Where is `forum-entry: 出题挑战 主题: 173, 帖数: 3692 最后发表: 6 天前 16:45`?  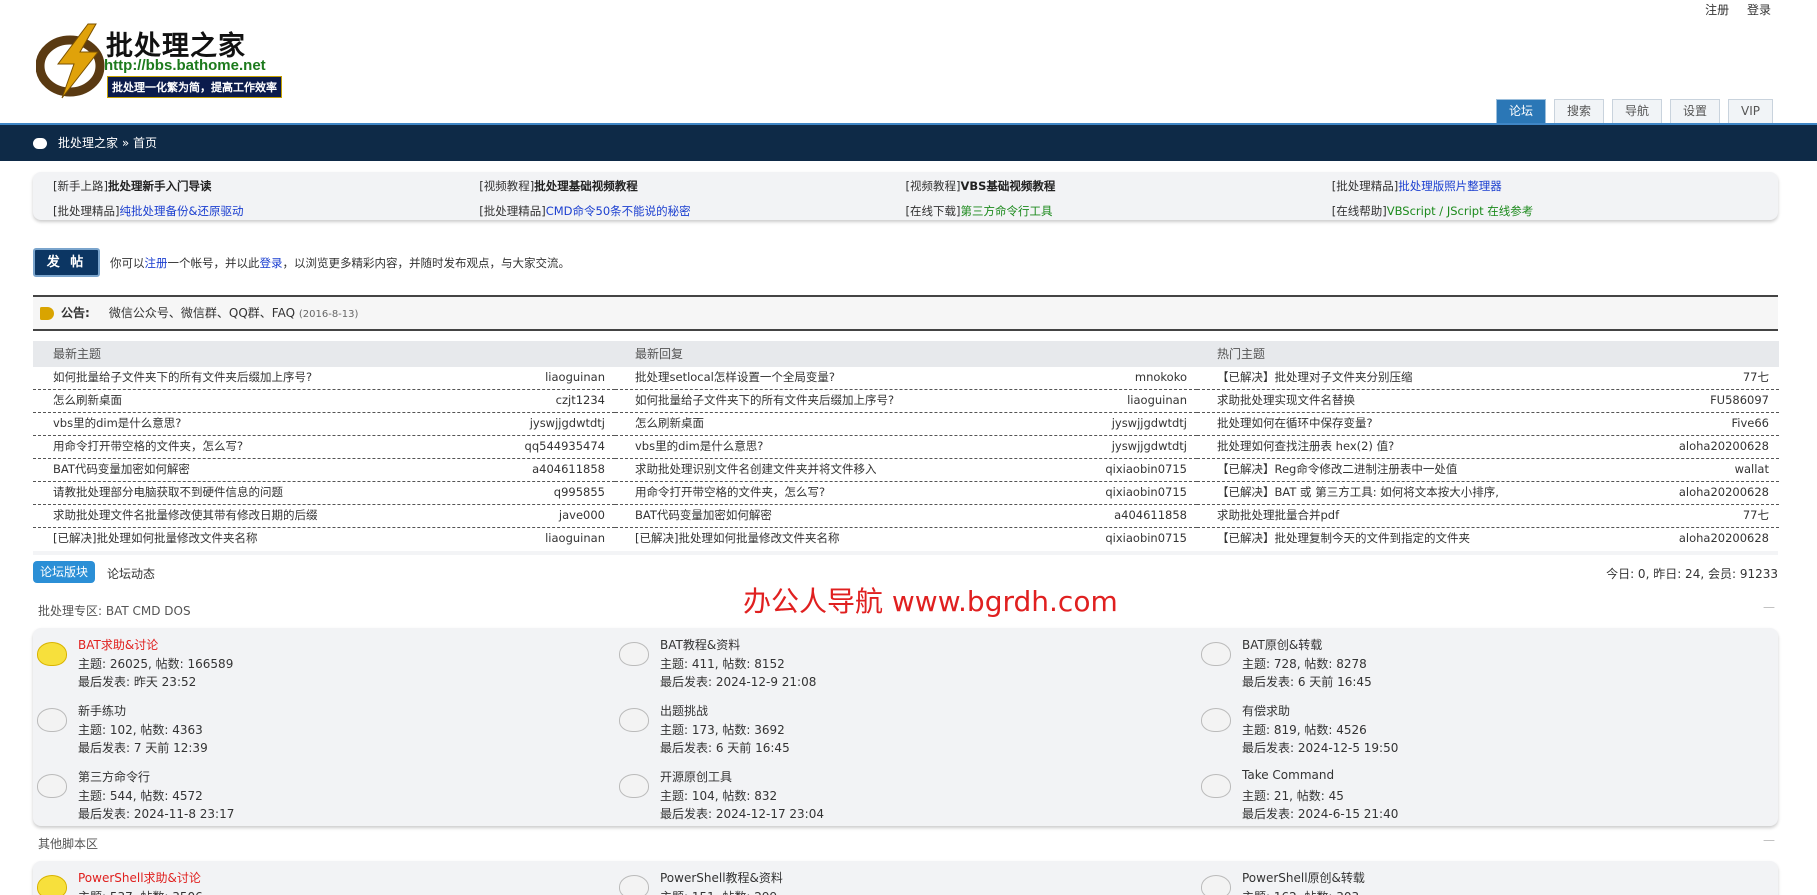 forum-entry: 出题挑战 主题: 173, 帖数: 3692 最后发表: 6 天前 16:45 is located at coordinates (895, 731).